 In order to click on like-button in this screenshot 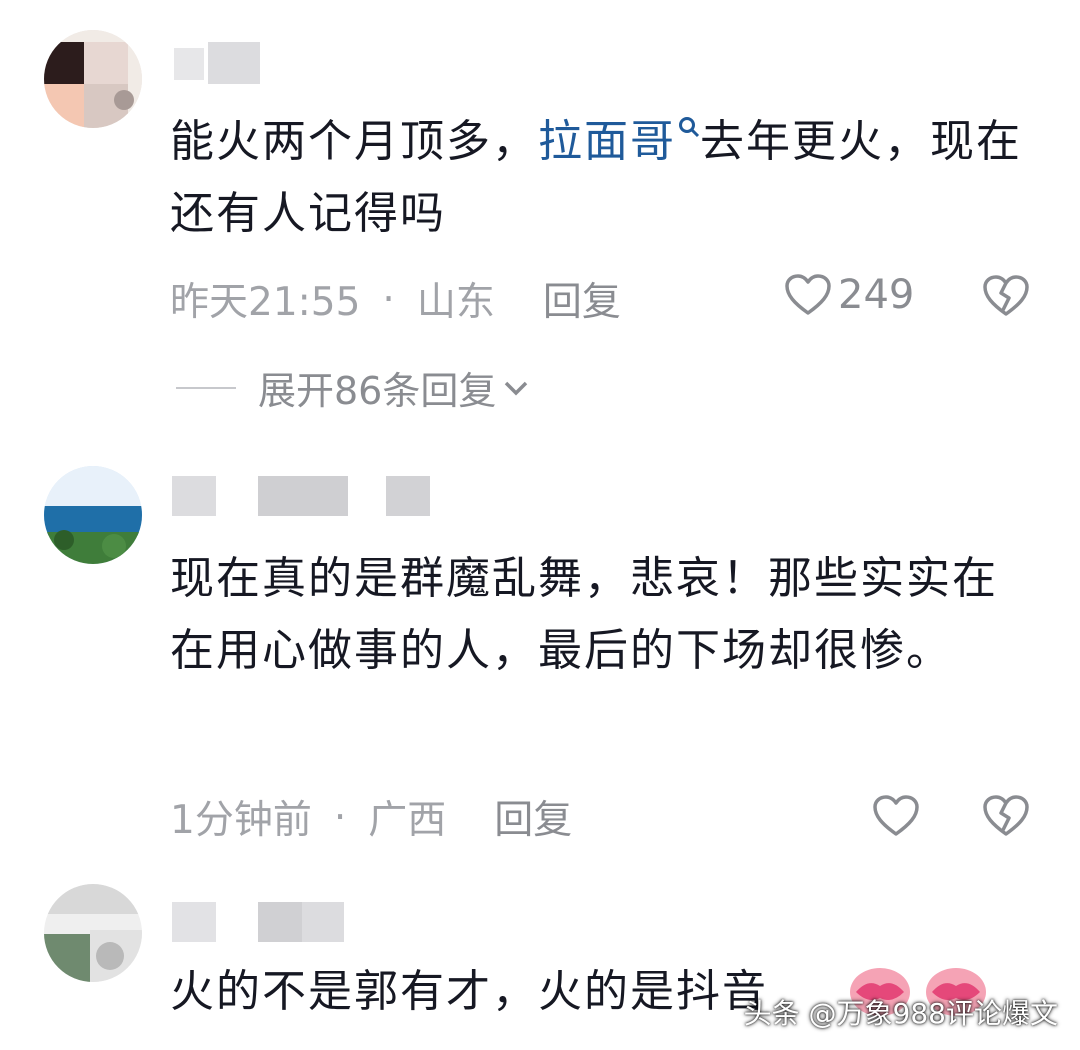, I will do `click(896, 816)`.